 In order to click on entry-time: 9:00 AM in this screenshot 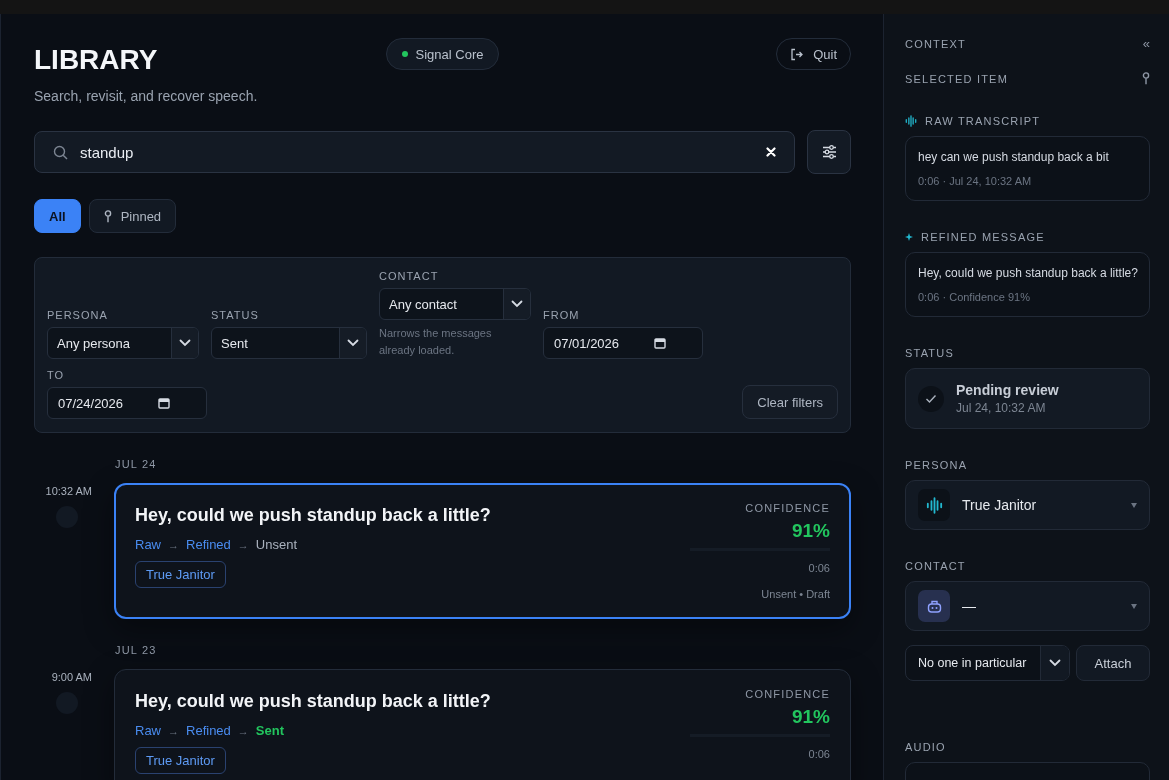, I will do `click(71, 677)`.